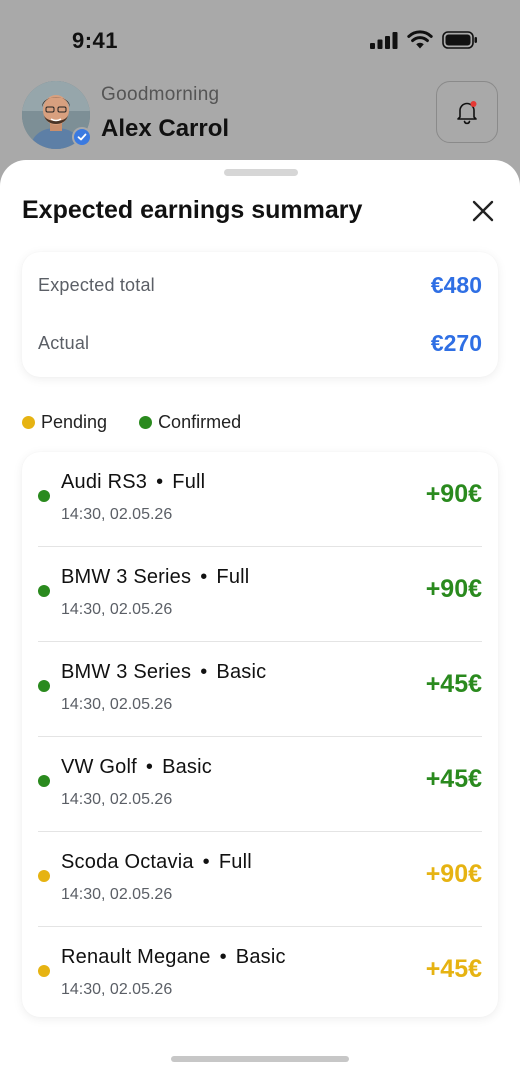 The image size is (520, 1074). What do you see at coordinates (420, 39) in the screenshot?
I see `wifi-icon` at bounding box center [420, 39].